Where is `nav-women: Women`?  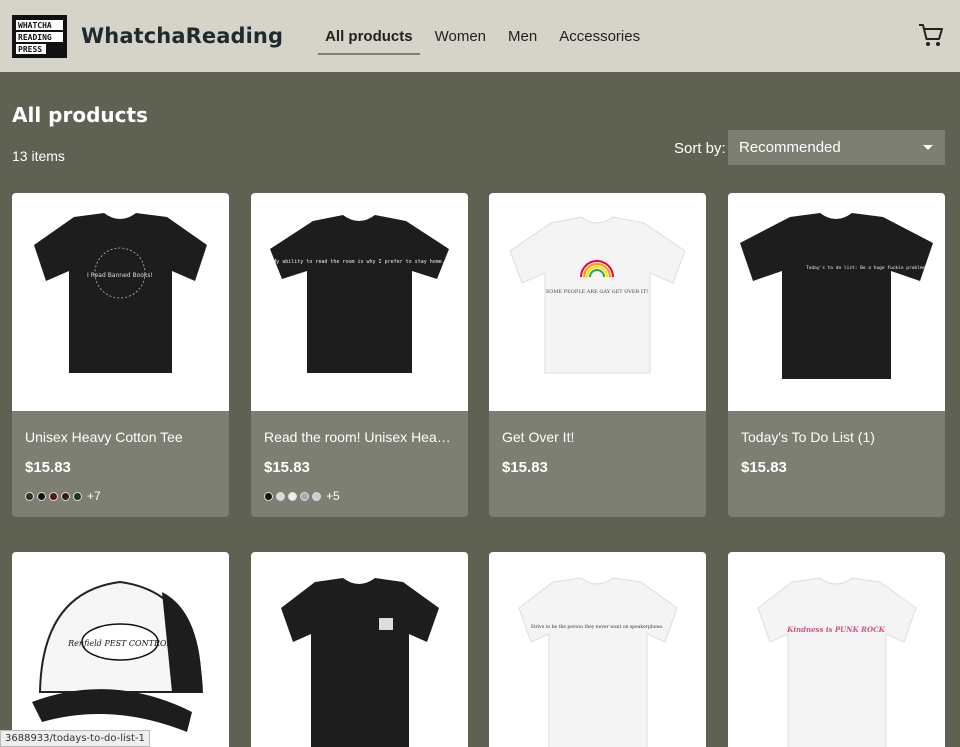
nav-women: Women is located at coordinates (460, 36).